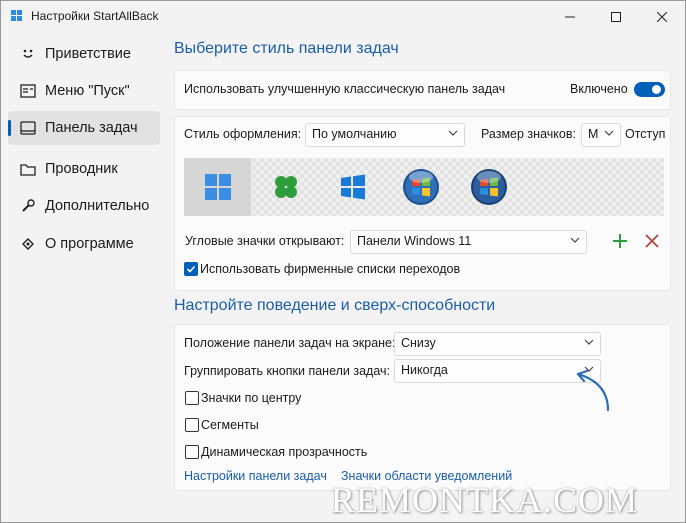 The height and width of the screenshot is (523, 686). Describe the element at coordinates (284, 452) in the screenshot. I see `transparency-label: Динамическая прозрачность` at that location.